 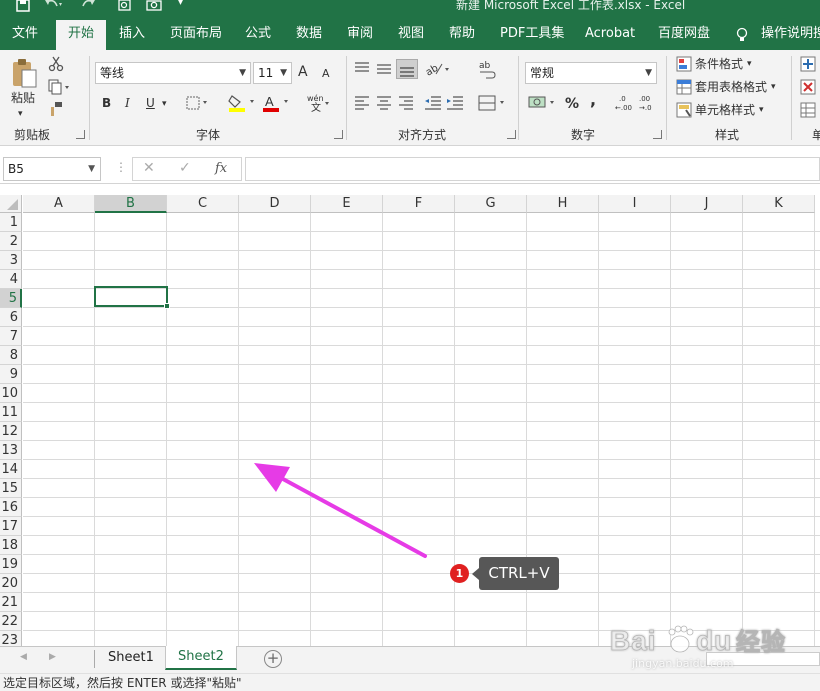 What do you see at coordinates (243, 104) in the screenshot?
I see `fill-color-icon` at bounding box center [243, 104].